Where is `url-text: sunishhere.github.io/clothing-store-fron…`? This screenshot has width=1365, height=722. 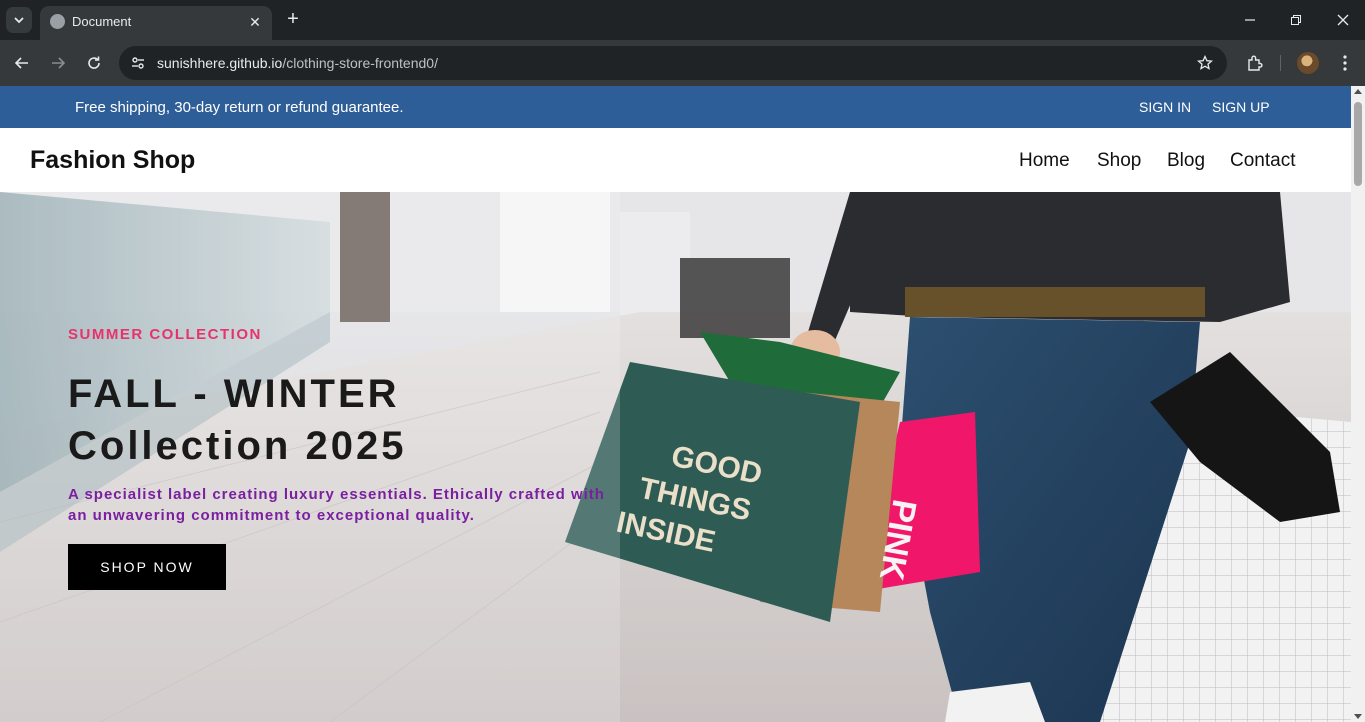 url-text: sunishhere.github.io/clothing-store-fron… is located at coordinates (297, 63).